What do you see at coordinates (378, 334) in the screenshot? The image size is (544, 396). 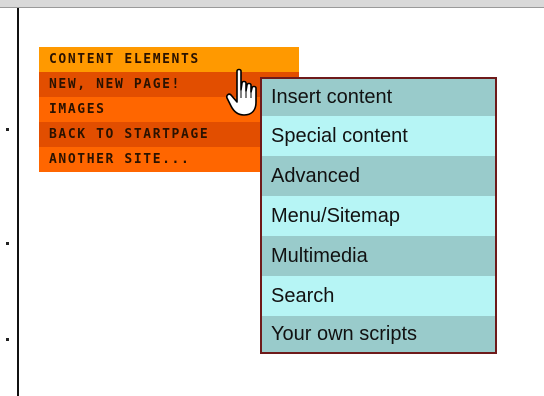 I see `submenu-item-your-own-scripts: Your own scripts` at bounding box center [378, 334].